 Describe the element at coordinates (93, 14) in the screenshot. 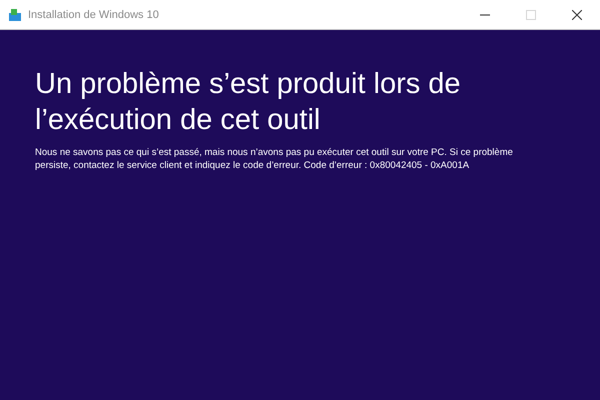

I see `window-title: Installation de Windows 10` at that location.